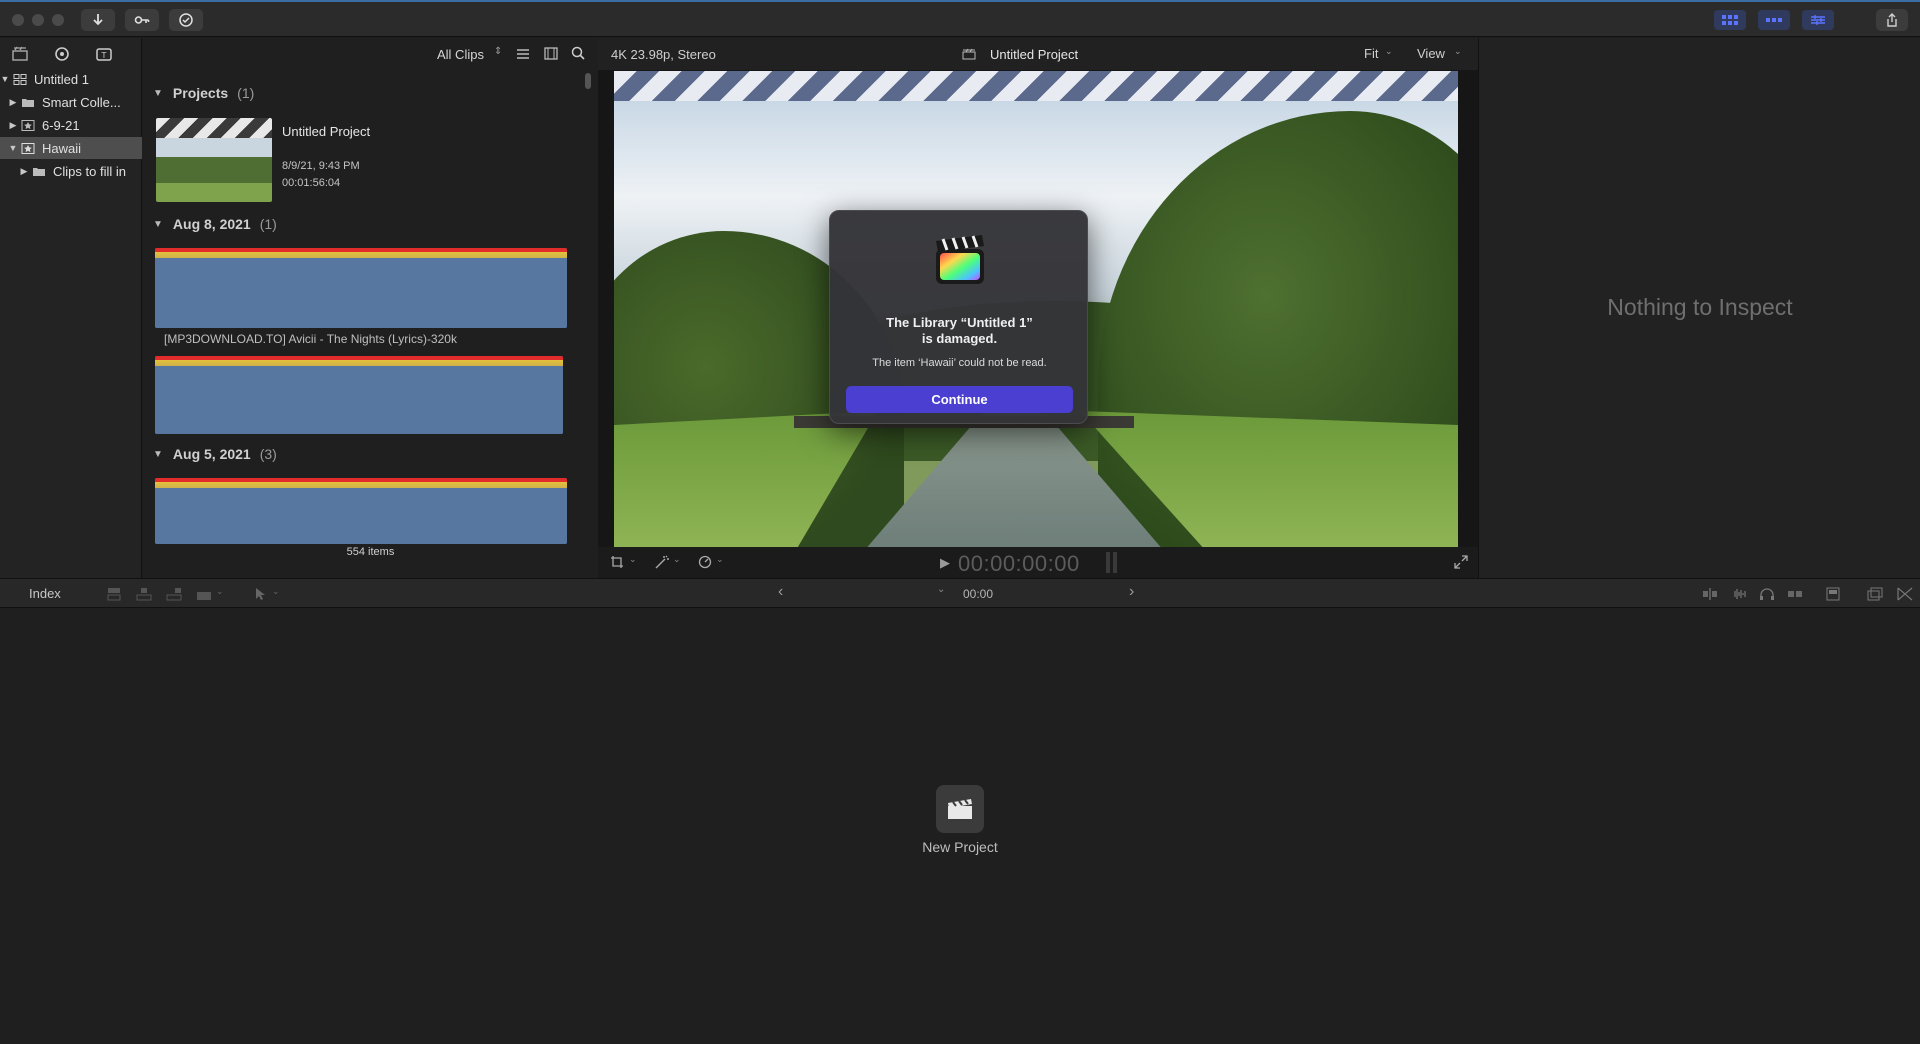 The height and width of the screenshot is (1044, 1920). I want to click on insert-clip-icon, so click(144, 594).